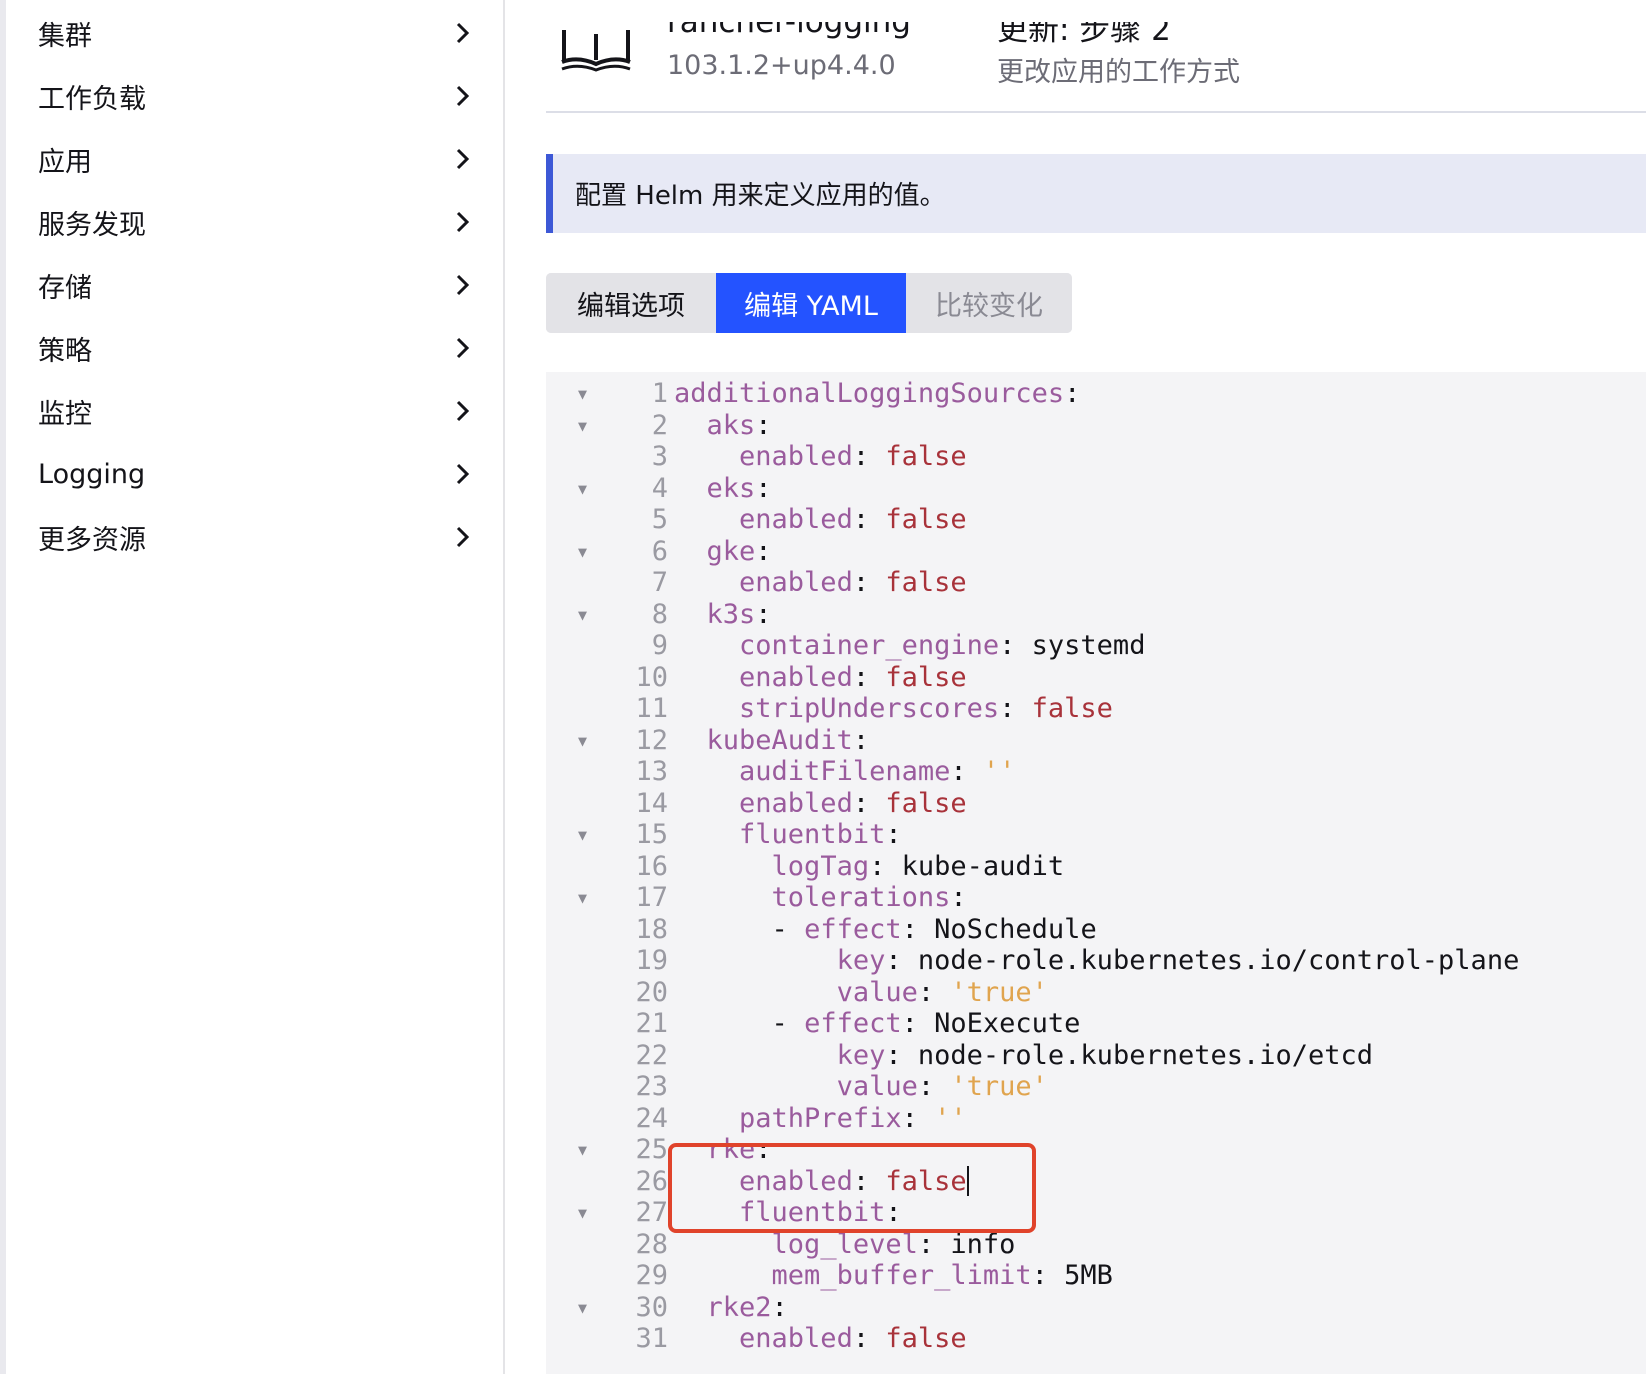 The image size is (1646, 1374). What do you see at coordinates (1096, 1087) in the screenshot?
I see `code-line: 23 value: 'true'` at bounding box center [1096, 1087].